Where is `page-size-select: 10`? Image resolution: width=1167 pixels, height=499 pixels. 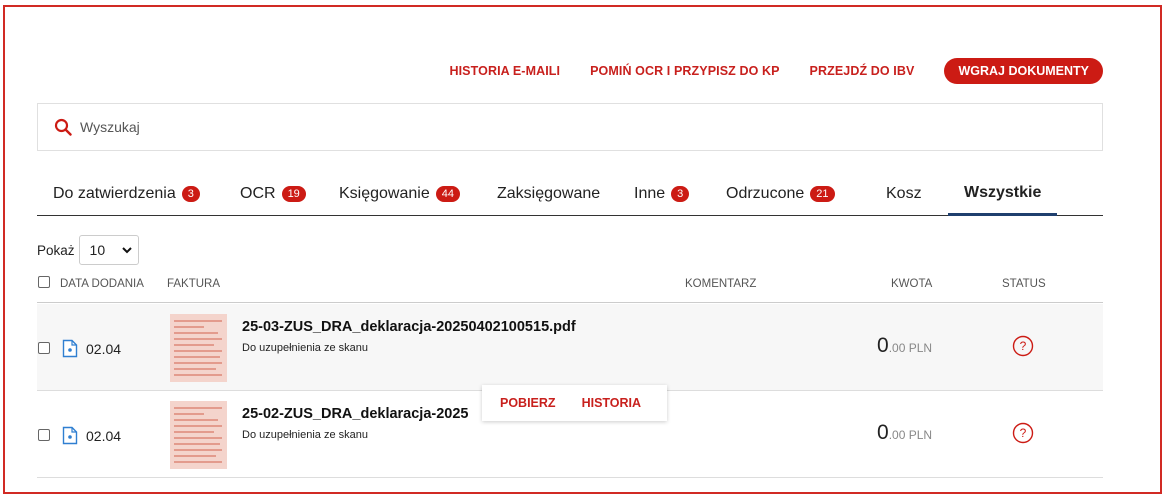 page-size-select: 10 is located at coordinates (108, 250).